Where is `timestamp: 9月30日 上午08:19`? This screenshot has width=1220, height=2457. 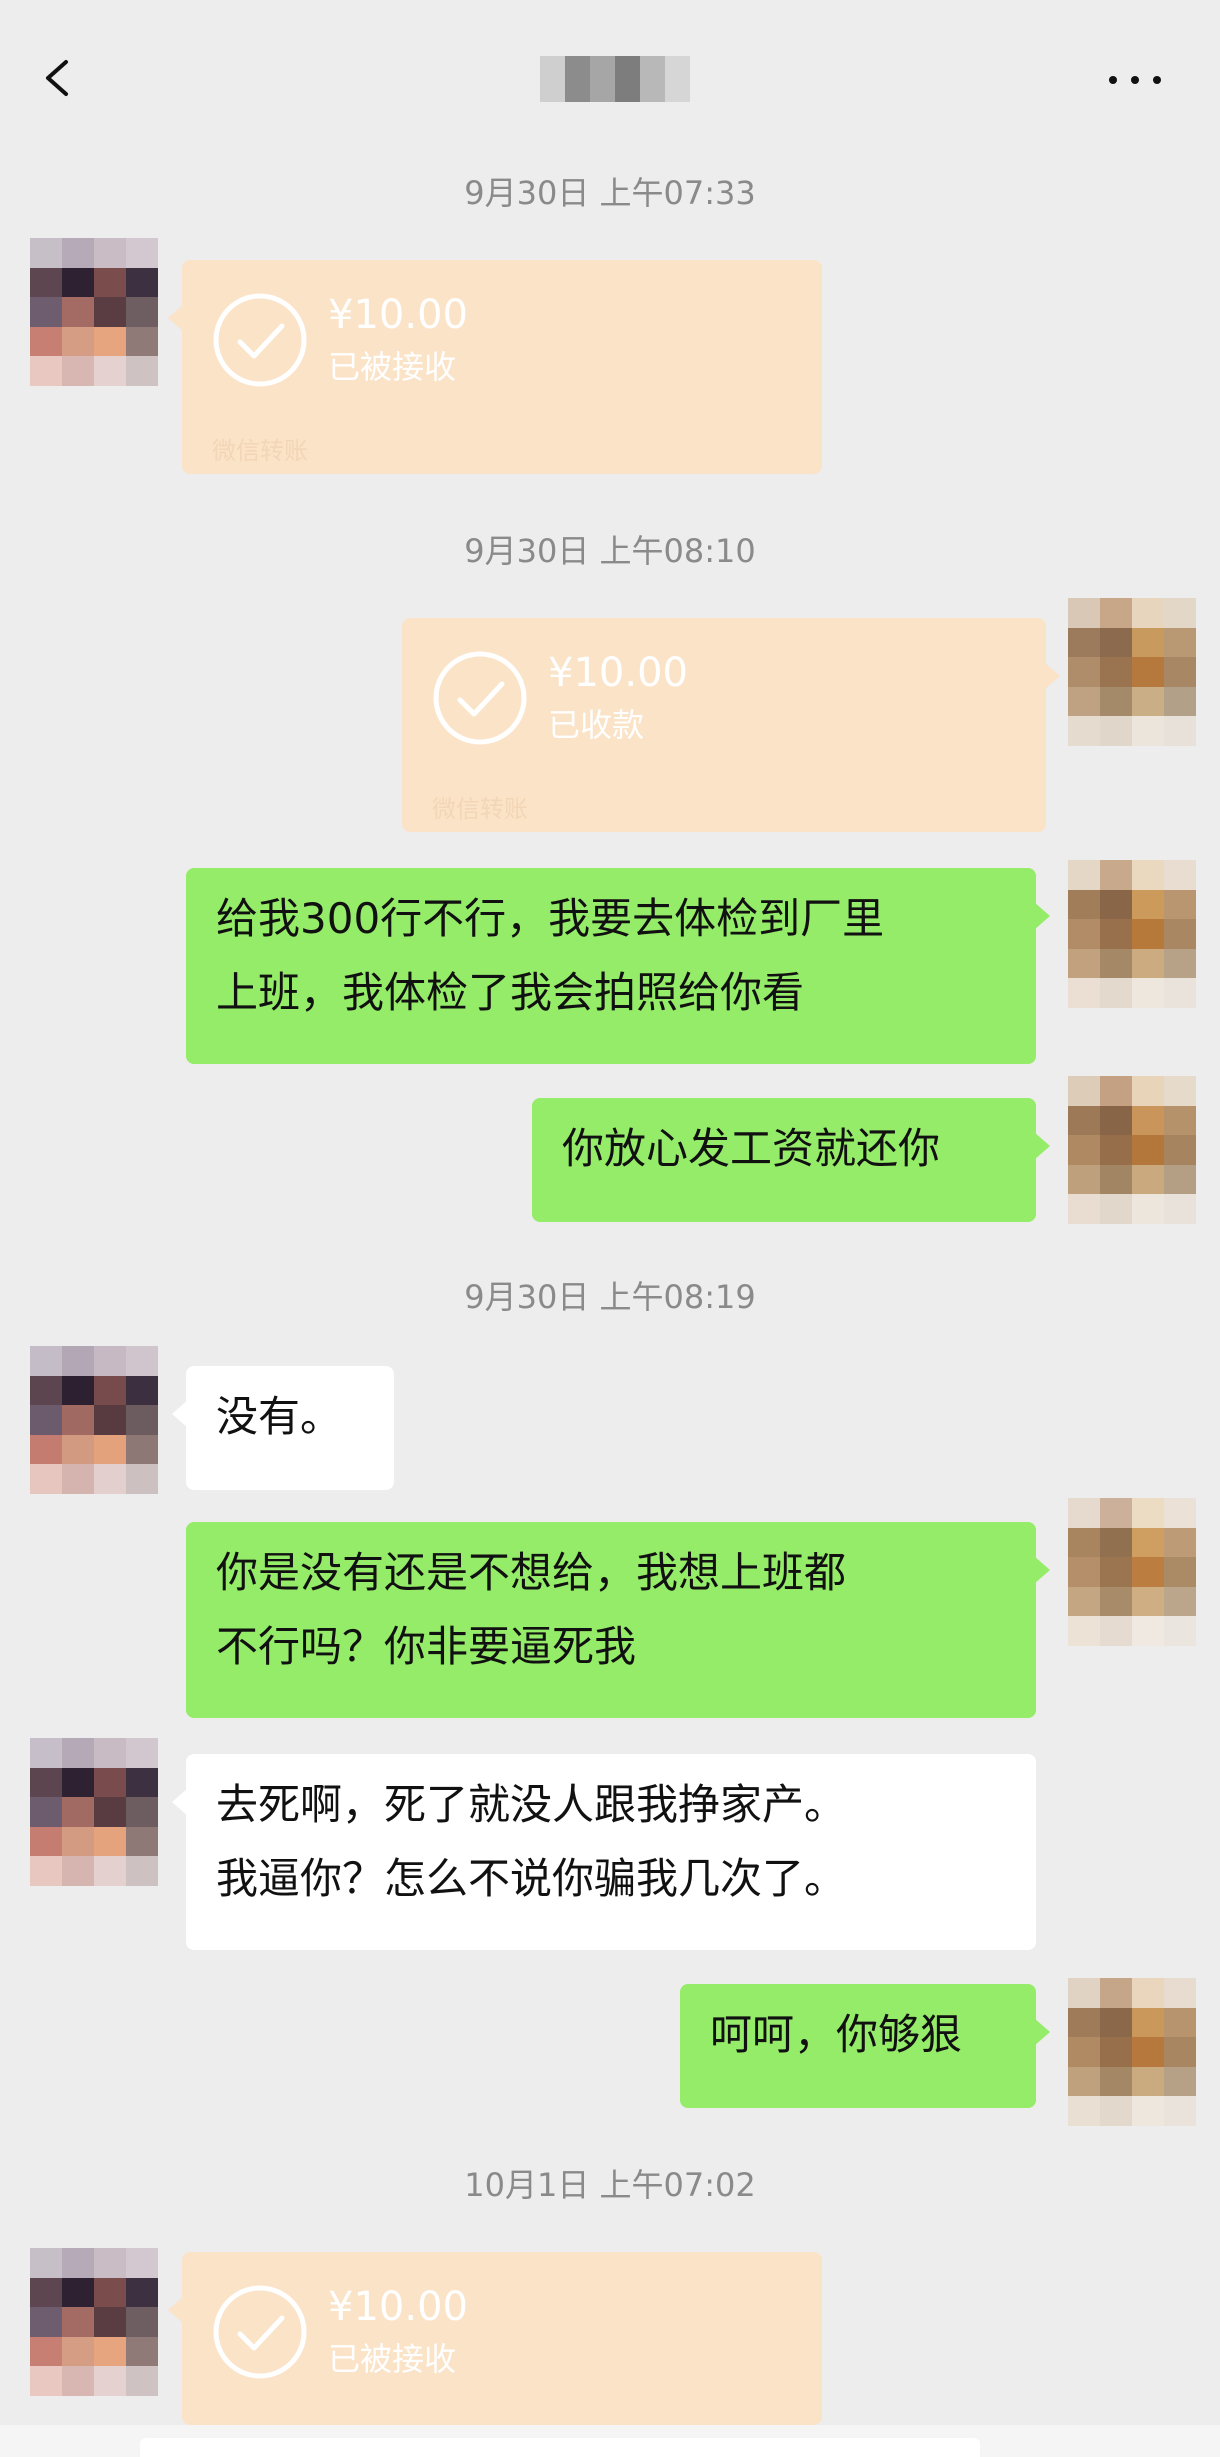 timestamp: 9月30日 上午08:19 is located at coordinates (610, 1297).